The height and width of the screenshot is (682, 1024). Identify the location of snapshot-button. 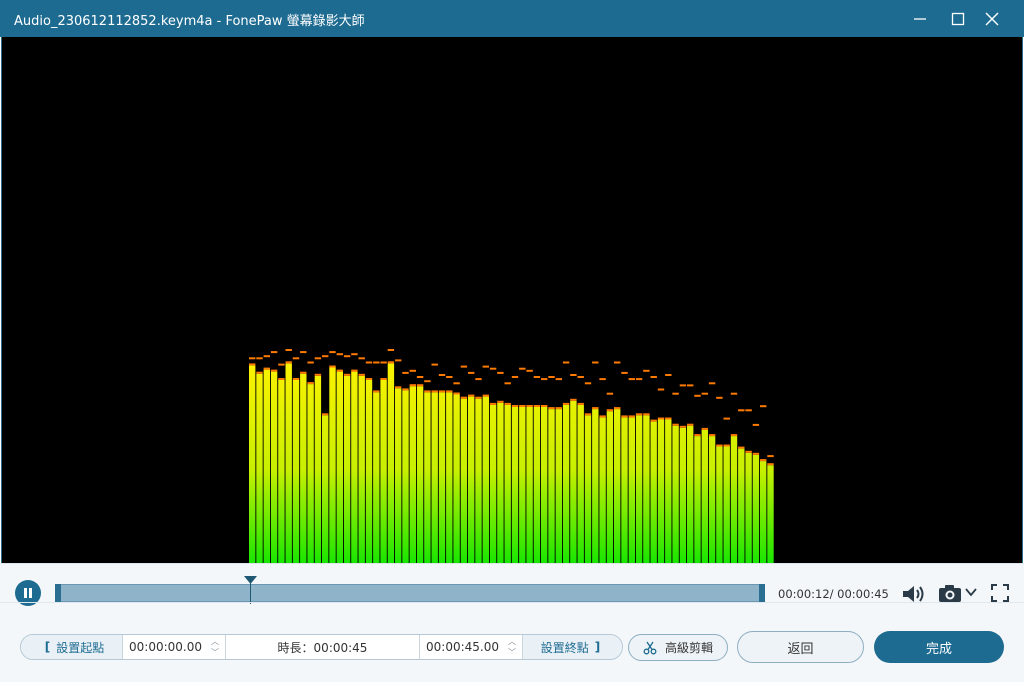
(951, 593).